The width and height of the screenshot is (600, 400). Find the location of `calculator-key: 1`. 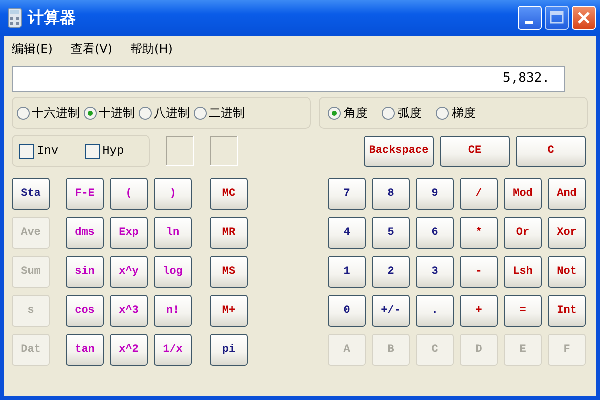

calculator-key: 1 is located at coordinates (347, 272).